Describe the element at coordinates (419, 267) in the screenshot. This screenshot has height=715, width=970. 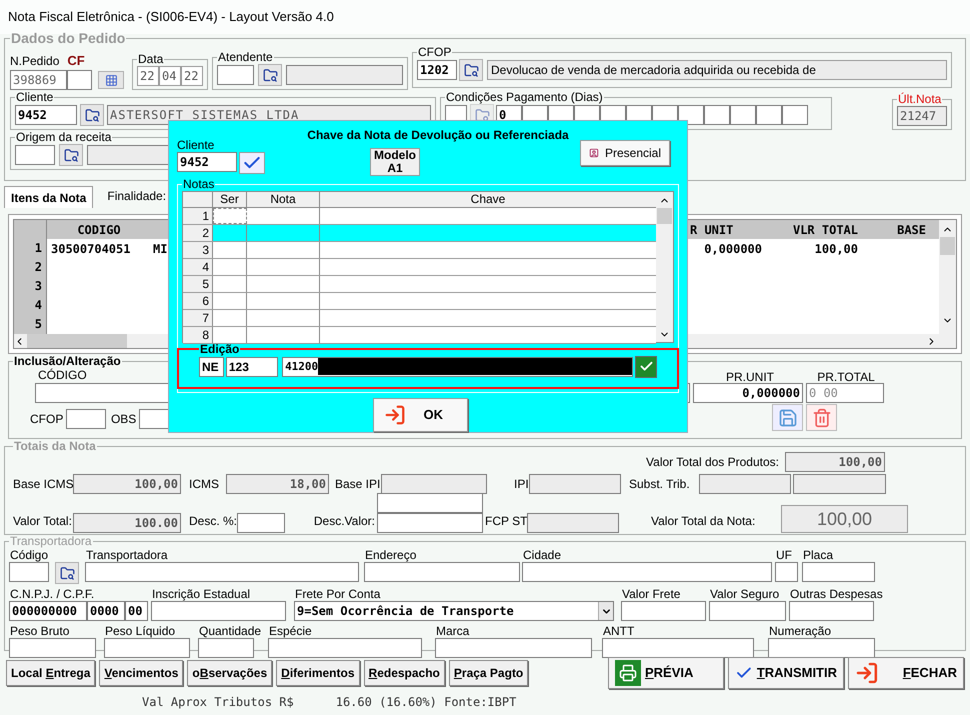
I see `table-row: 4` at that location.